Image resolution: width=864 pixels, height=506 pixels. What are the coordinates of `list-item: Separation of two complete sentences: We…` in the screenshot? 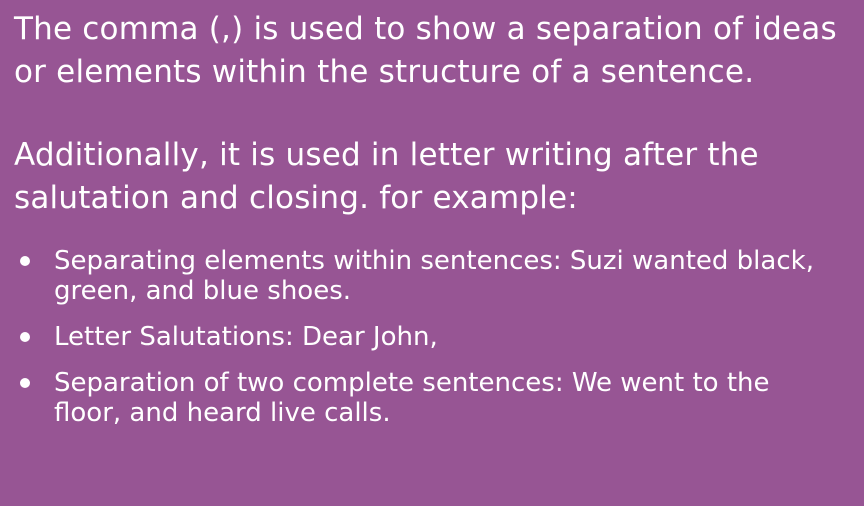 It's located at (429, 398).